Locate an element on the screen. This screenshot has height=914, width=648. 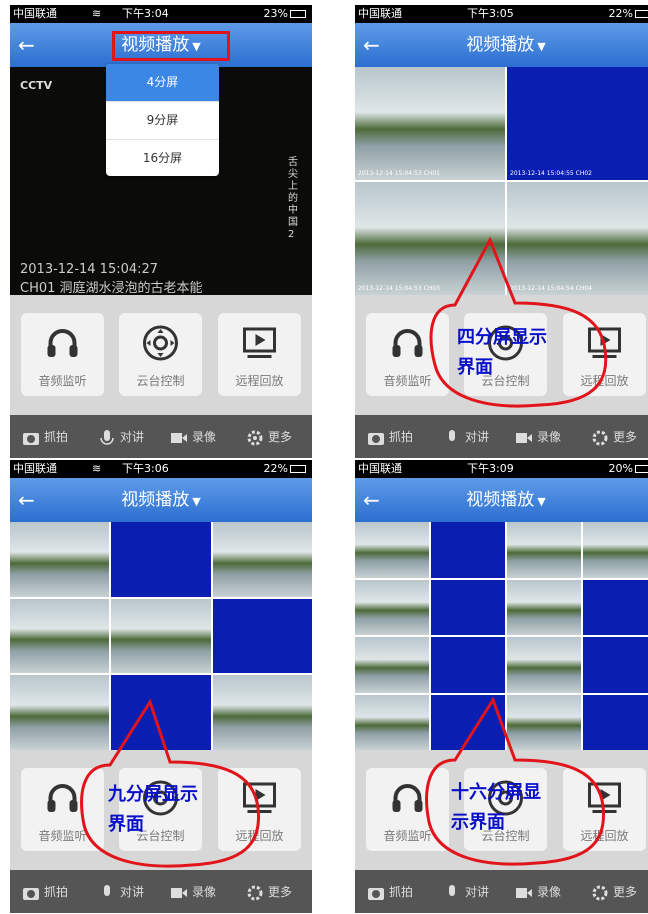
talk-label: 对讲 is located at coordinates (477, 437).